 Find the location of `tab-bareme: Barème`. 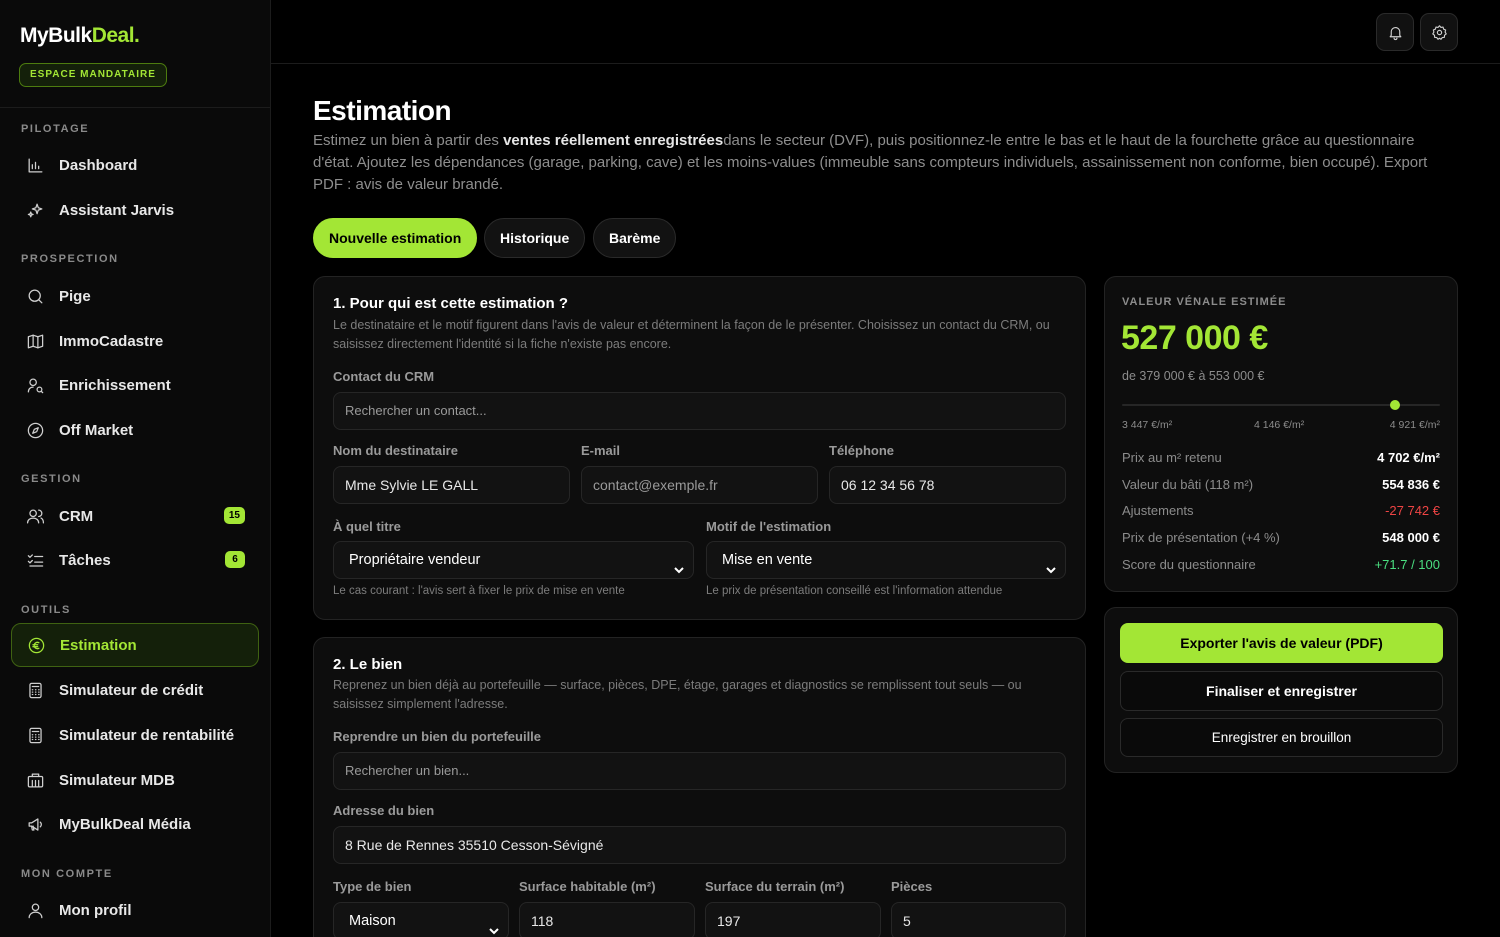

tab-bareme: Barème is located at coordinates (635, 238).